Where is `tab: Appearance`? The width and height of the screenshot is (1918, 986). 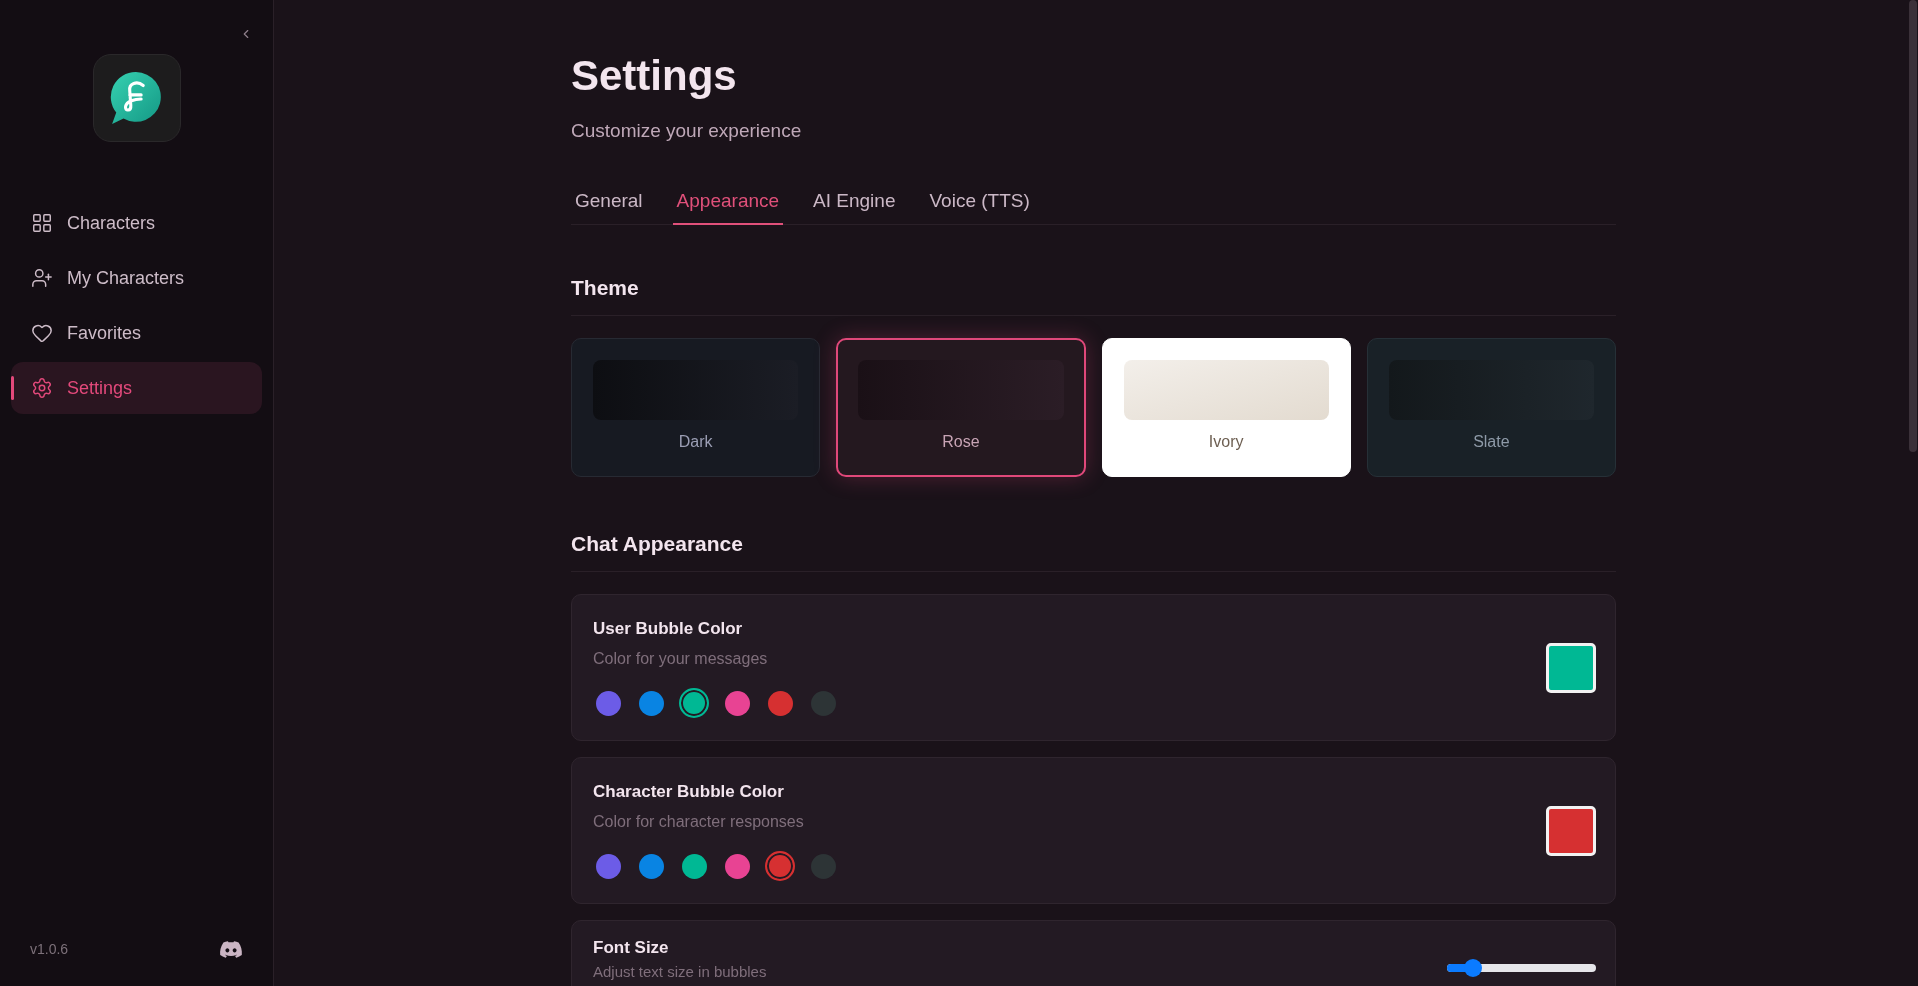 tab: Appearance is located at coordinates (728, 203).